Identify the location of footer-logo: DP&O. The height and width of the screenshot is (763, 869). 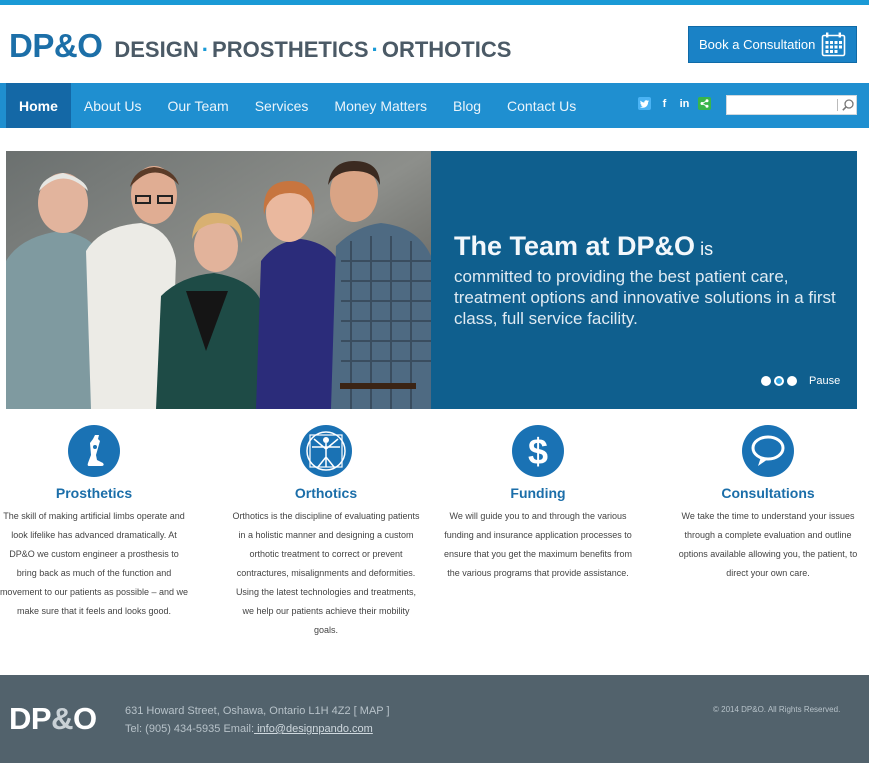
(53, 719).